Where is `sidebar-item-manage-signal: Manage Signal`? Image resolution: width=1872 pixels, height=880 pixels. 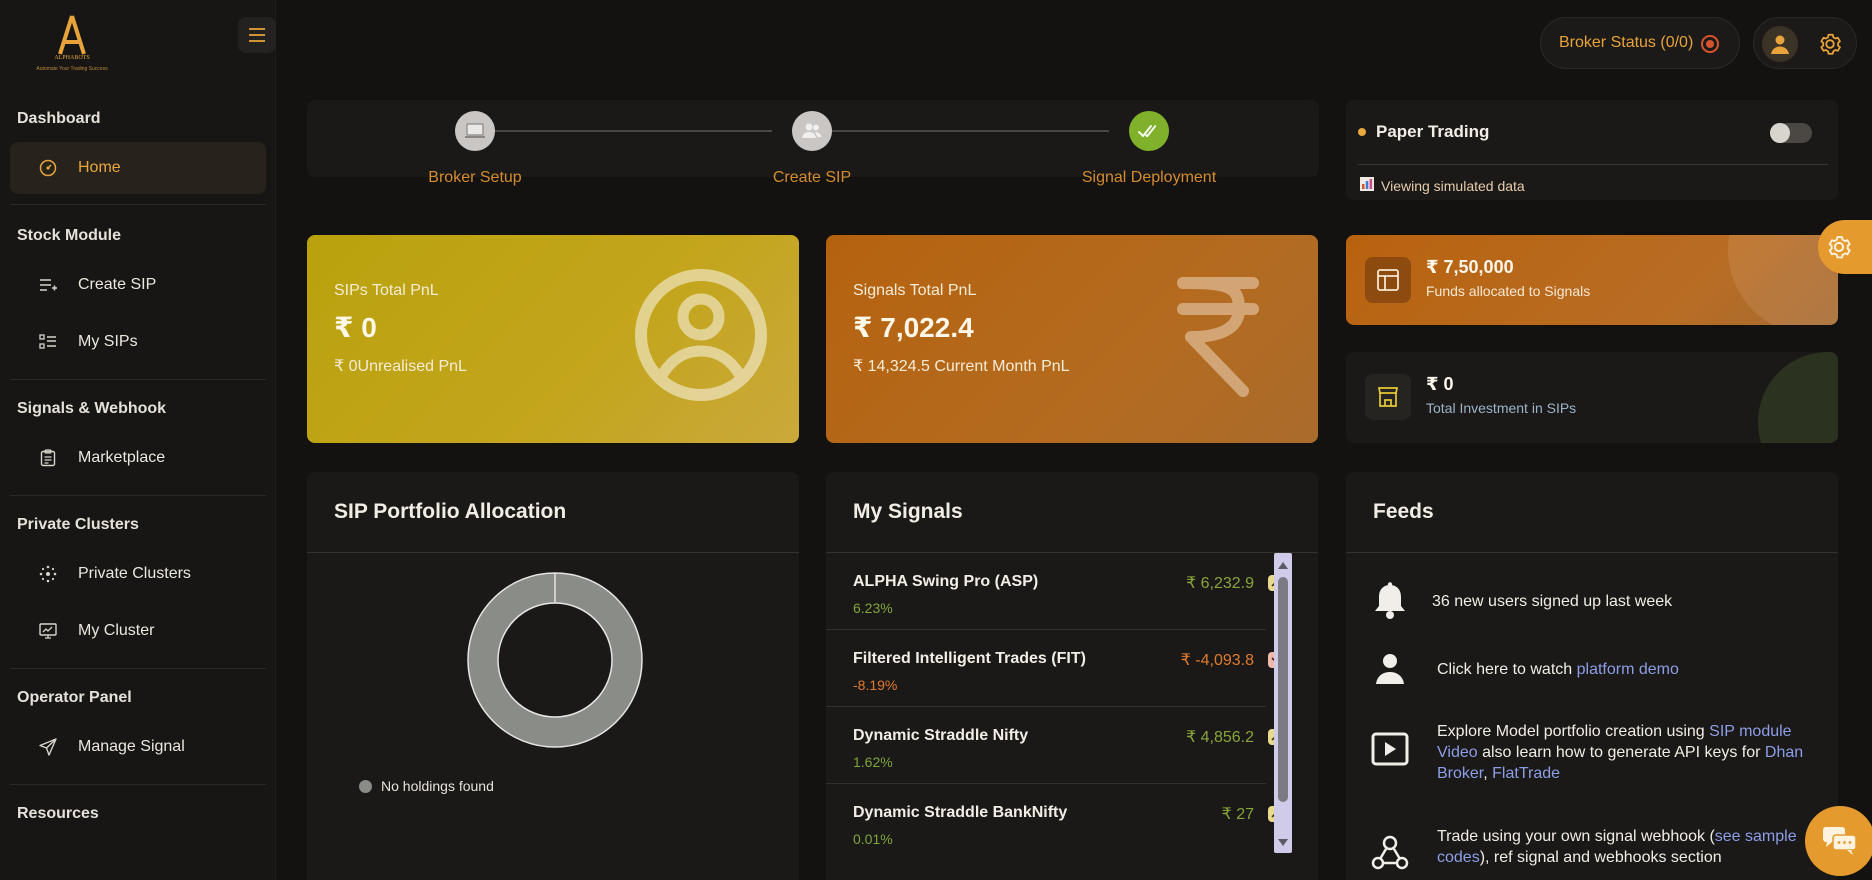 sidebar-item-manage-signal: Manage Signal is located at coordinates (138, 747).